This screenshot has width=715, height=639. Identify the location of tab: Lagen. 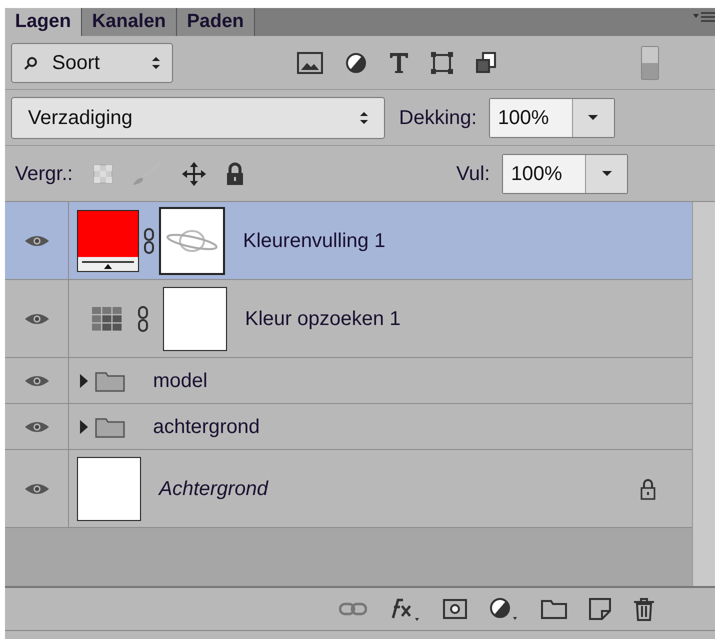
(43, 22).